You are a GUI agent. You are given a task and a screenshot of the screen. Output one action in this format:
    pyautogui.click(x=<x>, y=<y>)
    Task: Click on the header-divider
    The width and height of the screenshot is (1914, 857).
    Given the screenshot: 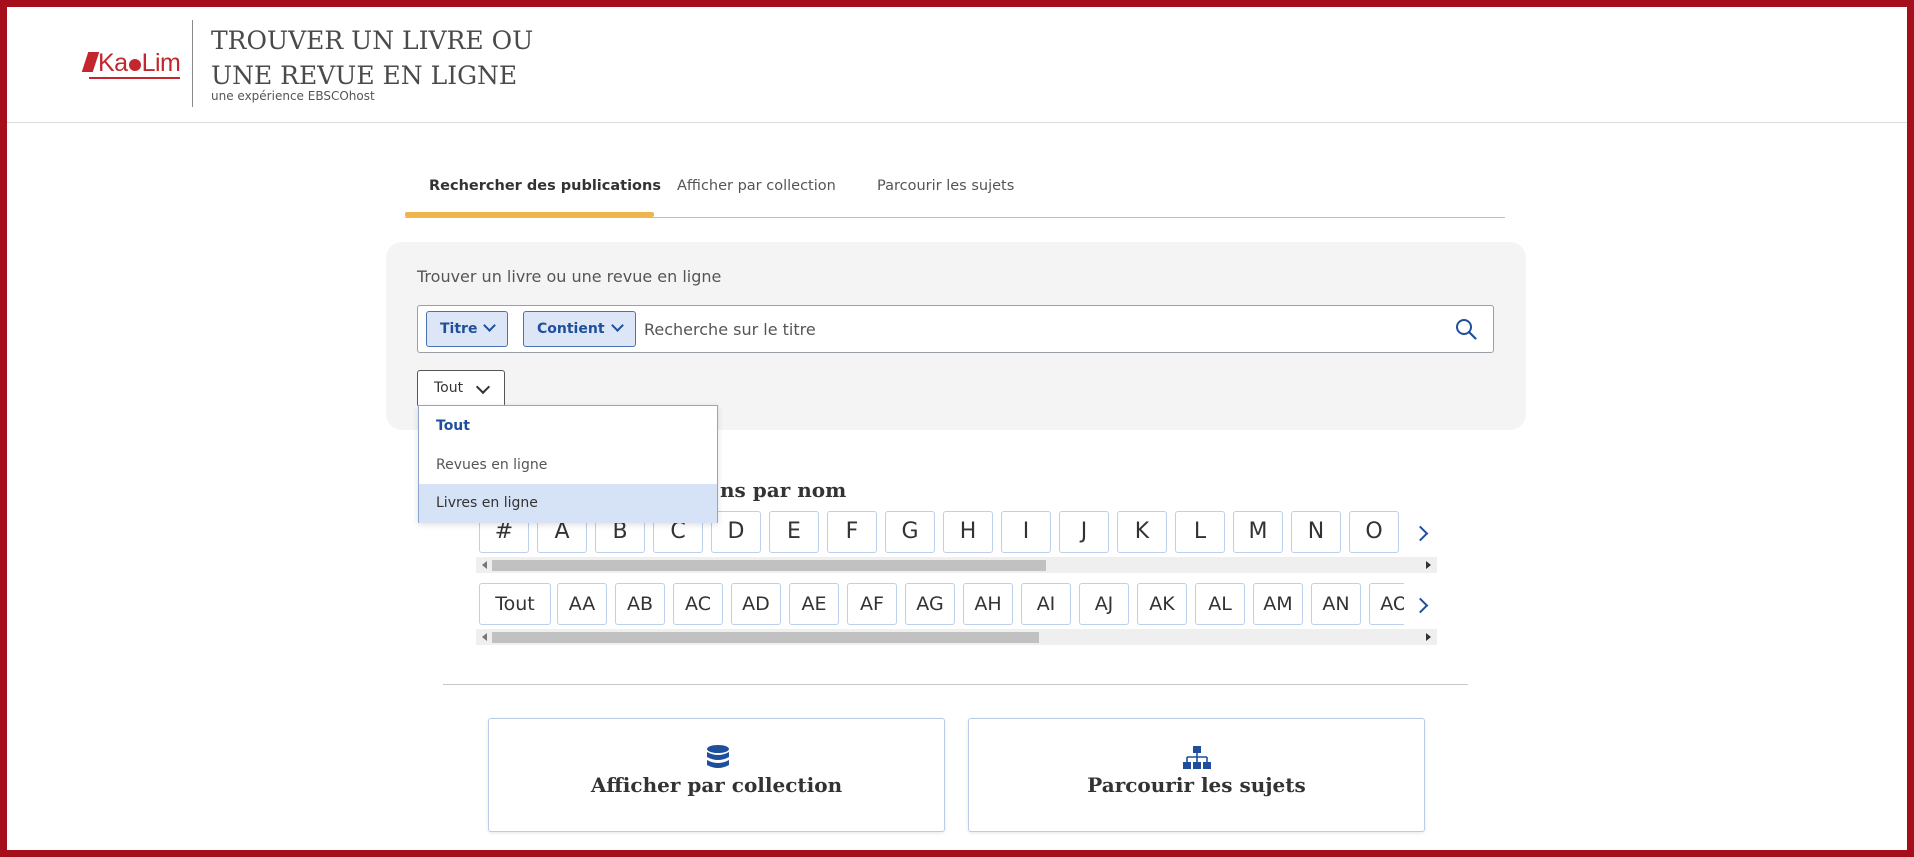 What is the action you would take?
    pyautogui.click(x=192, y=63)
    